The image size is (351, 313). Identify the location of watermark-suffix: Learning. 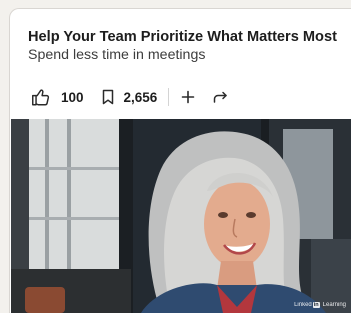
(334, 305).